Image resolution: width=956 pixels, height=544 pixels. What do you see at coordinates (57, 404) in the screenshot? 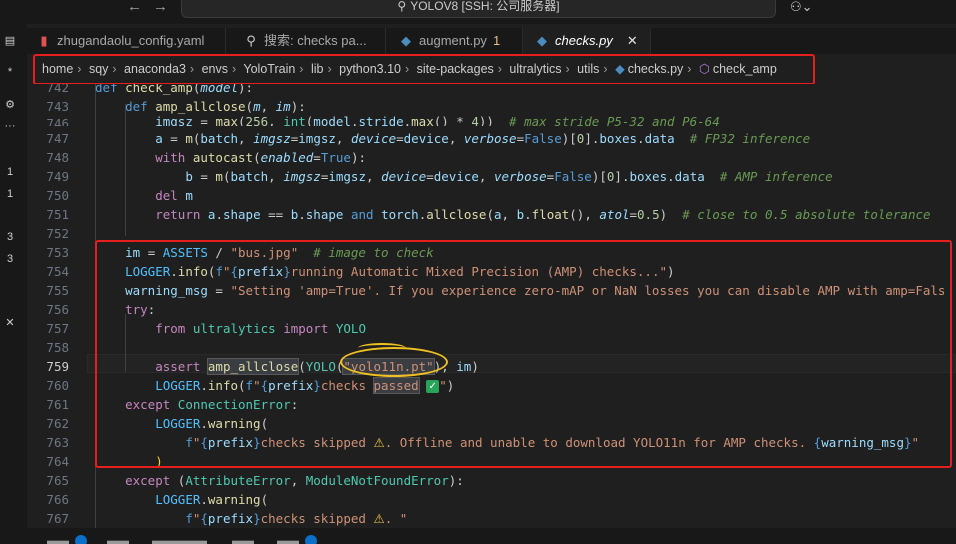
I see `line-number: 761` at bounding box center [57, 404].